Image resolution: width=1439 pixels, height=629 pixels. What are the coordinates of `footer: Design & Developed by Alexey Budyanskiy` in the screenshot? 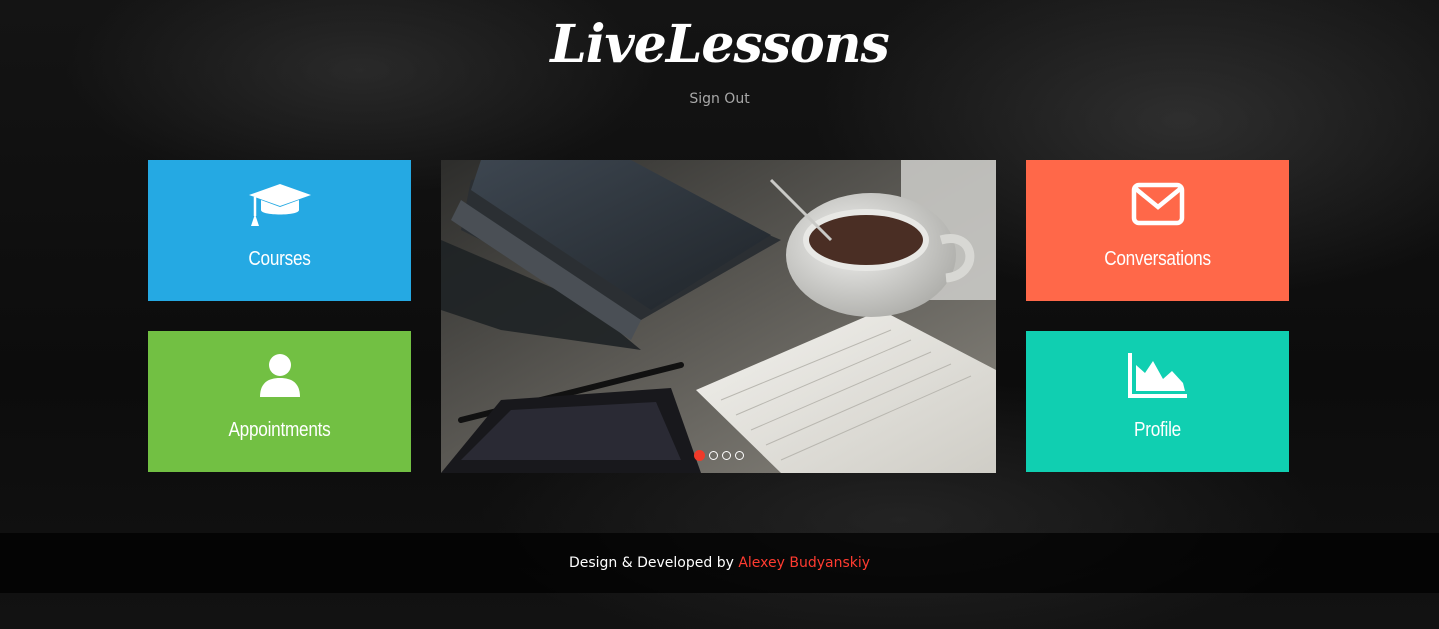 It's located at (719, 563).